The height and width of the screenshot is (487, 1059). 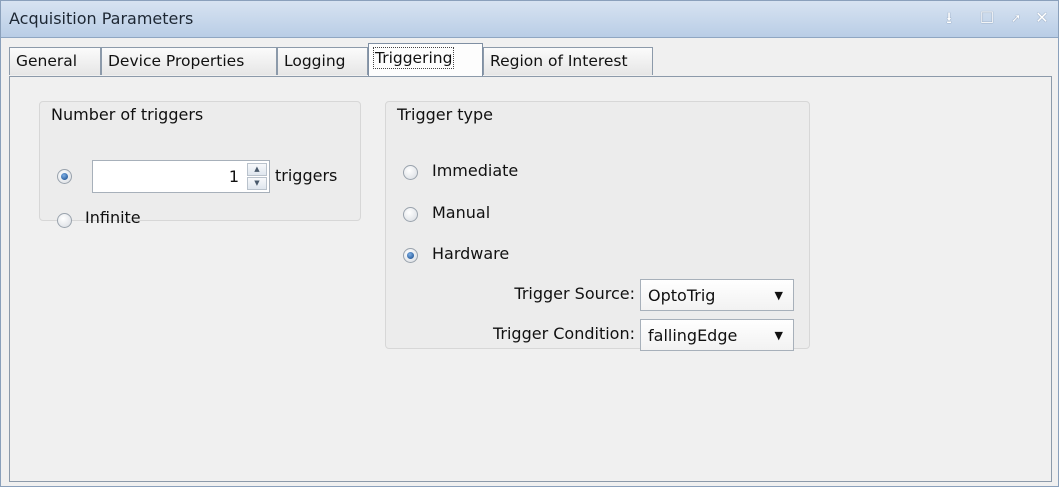 I want to click on dock-icon: ⭳, so click(x=949, y=18).